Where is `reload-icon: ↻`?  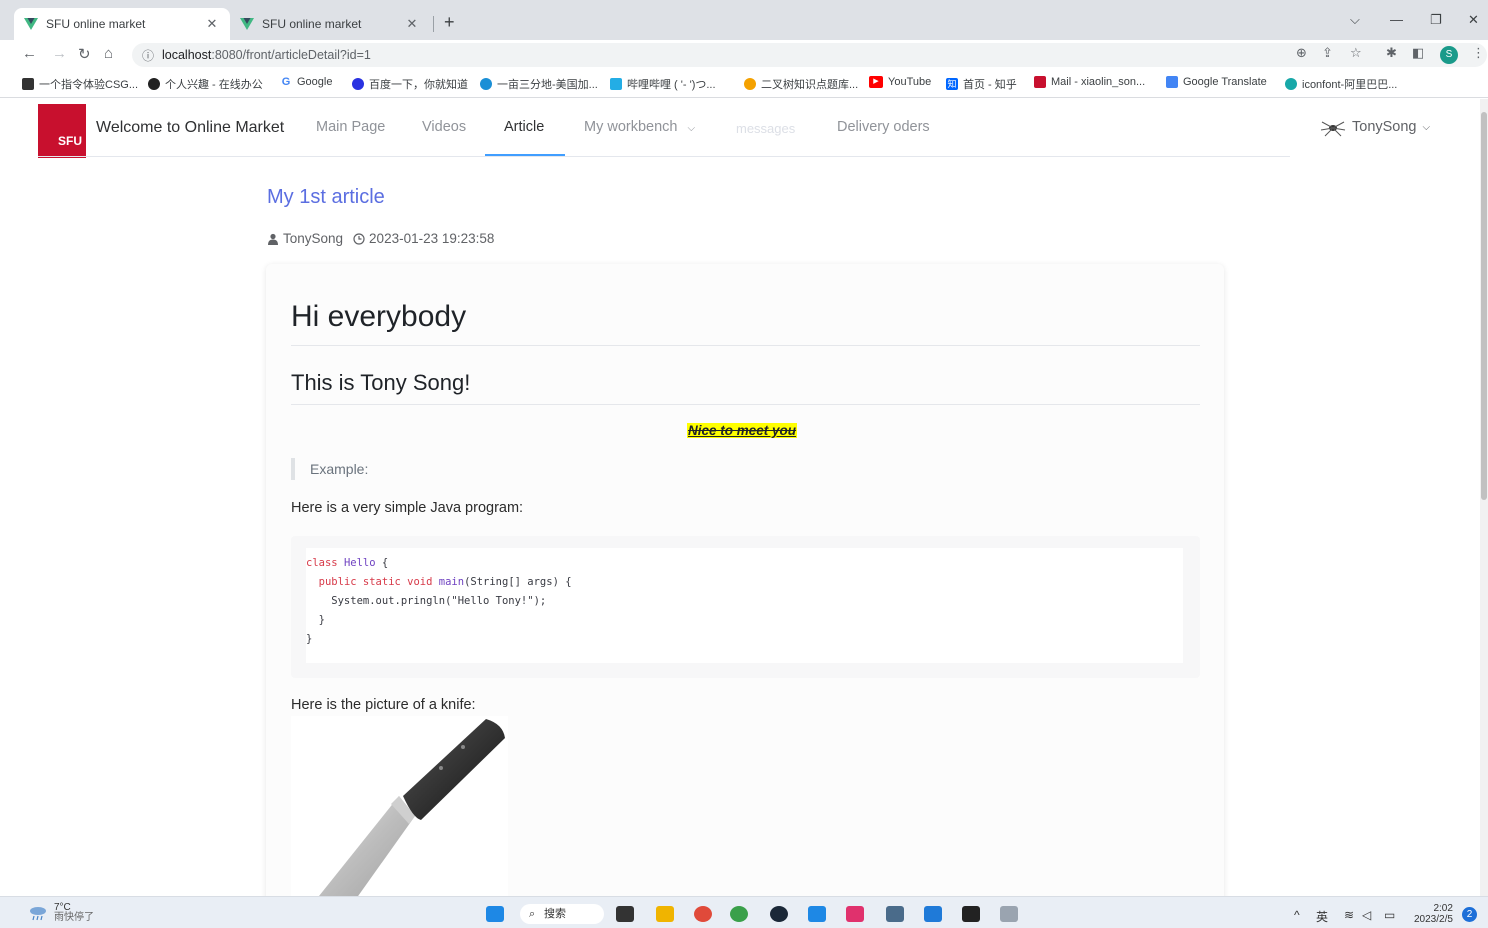
reload-icon: ↻ is located at coordinates (84, 54).